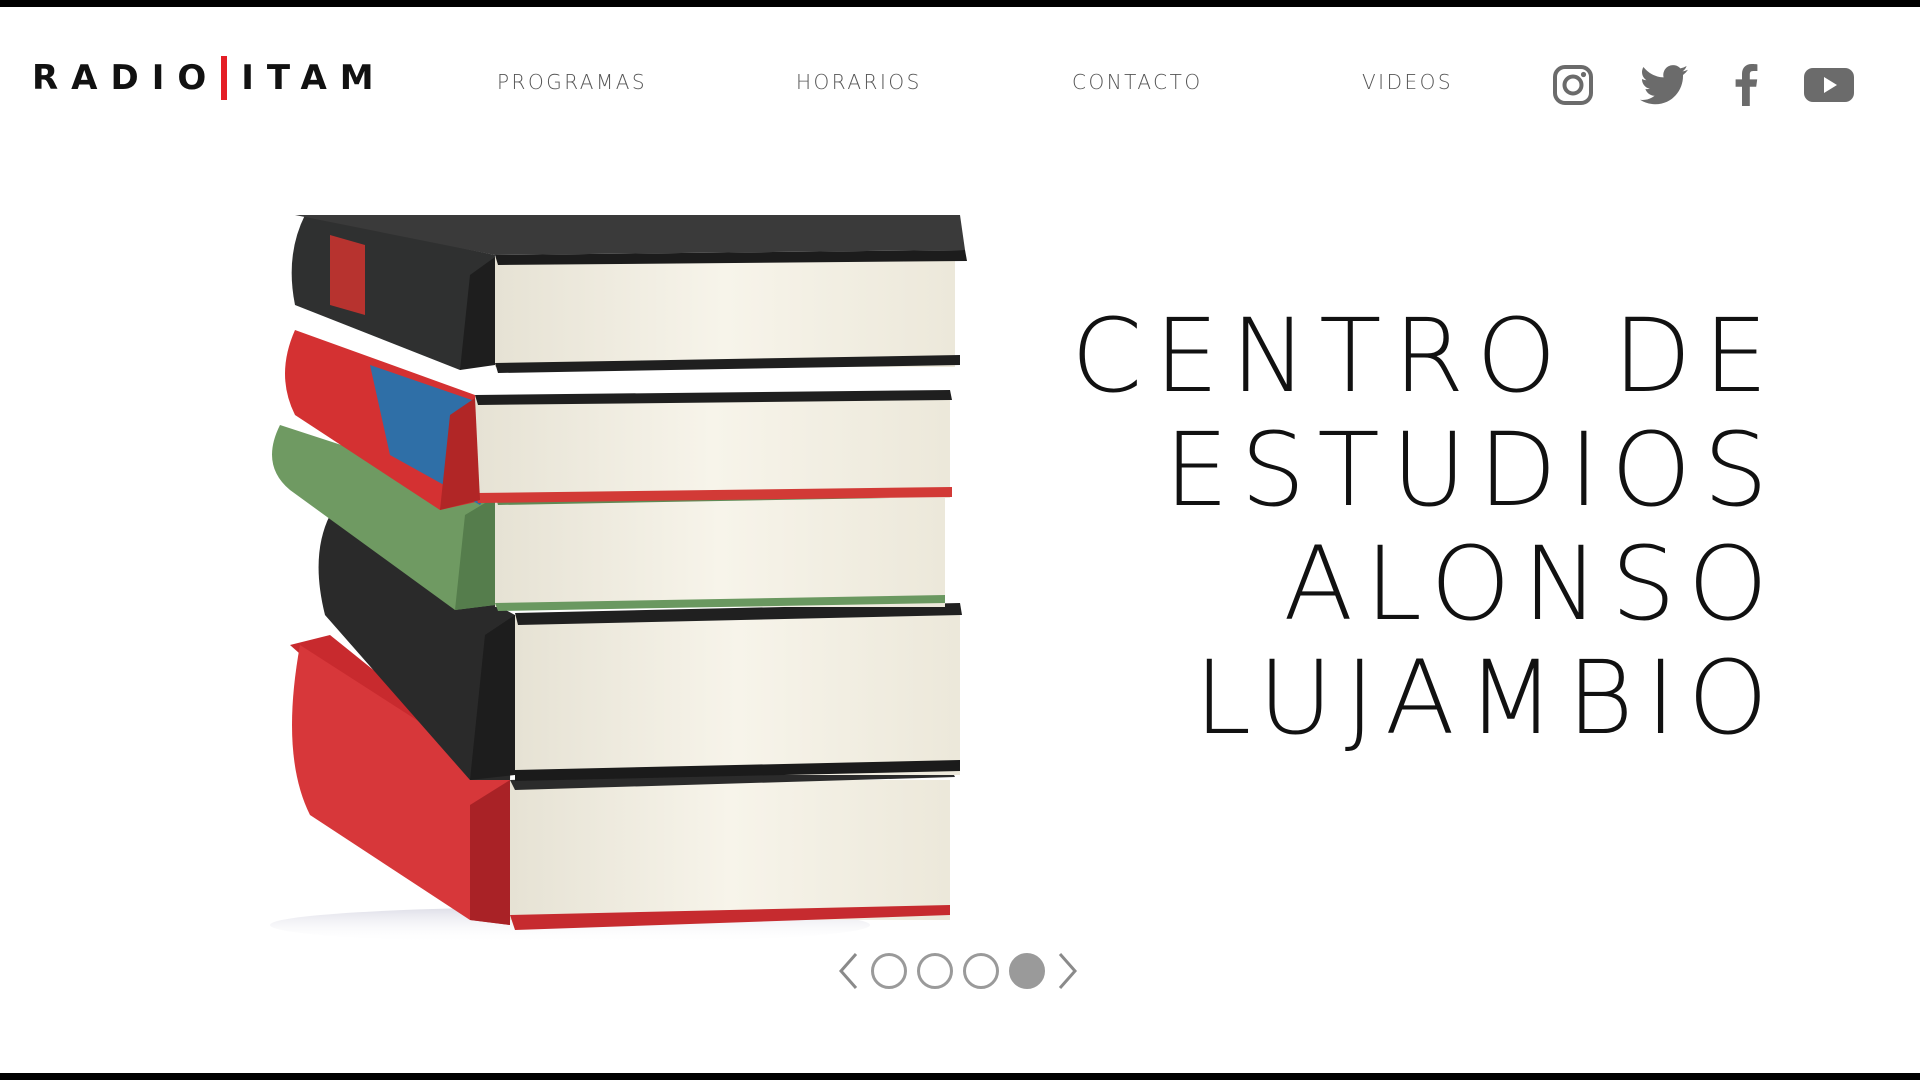  I want to click on bottom-border, so click(960, 1076).